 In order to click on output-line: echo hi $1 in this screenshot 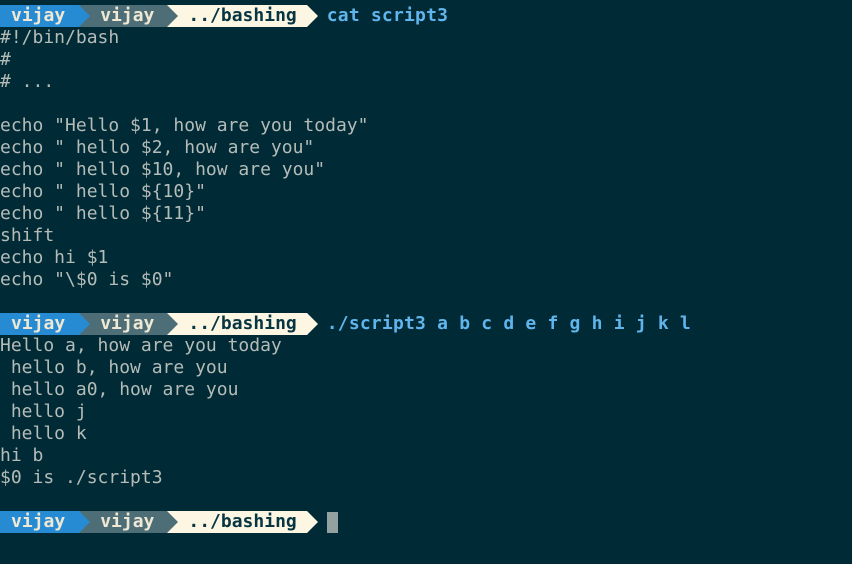, I will do `click(54, 257)`.